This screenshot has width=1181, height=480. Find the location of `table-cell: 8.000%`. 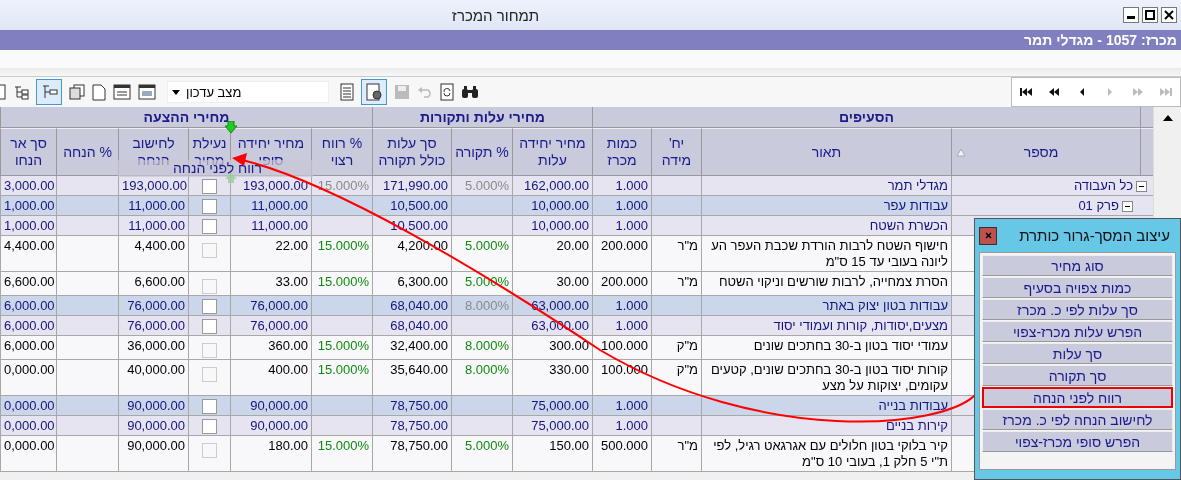

table-cell: 8.000% is located at coordinates (481, 378).